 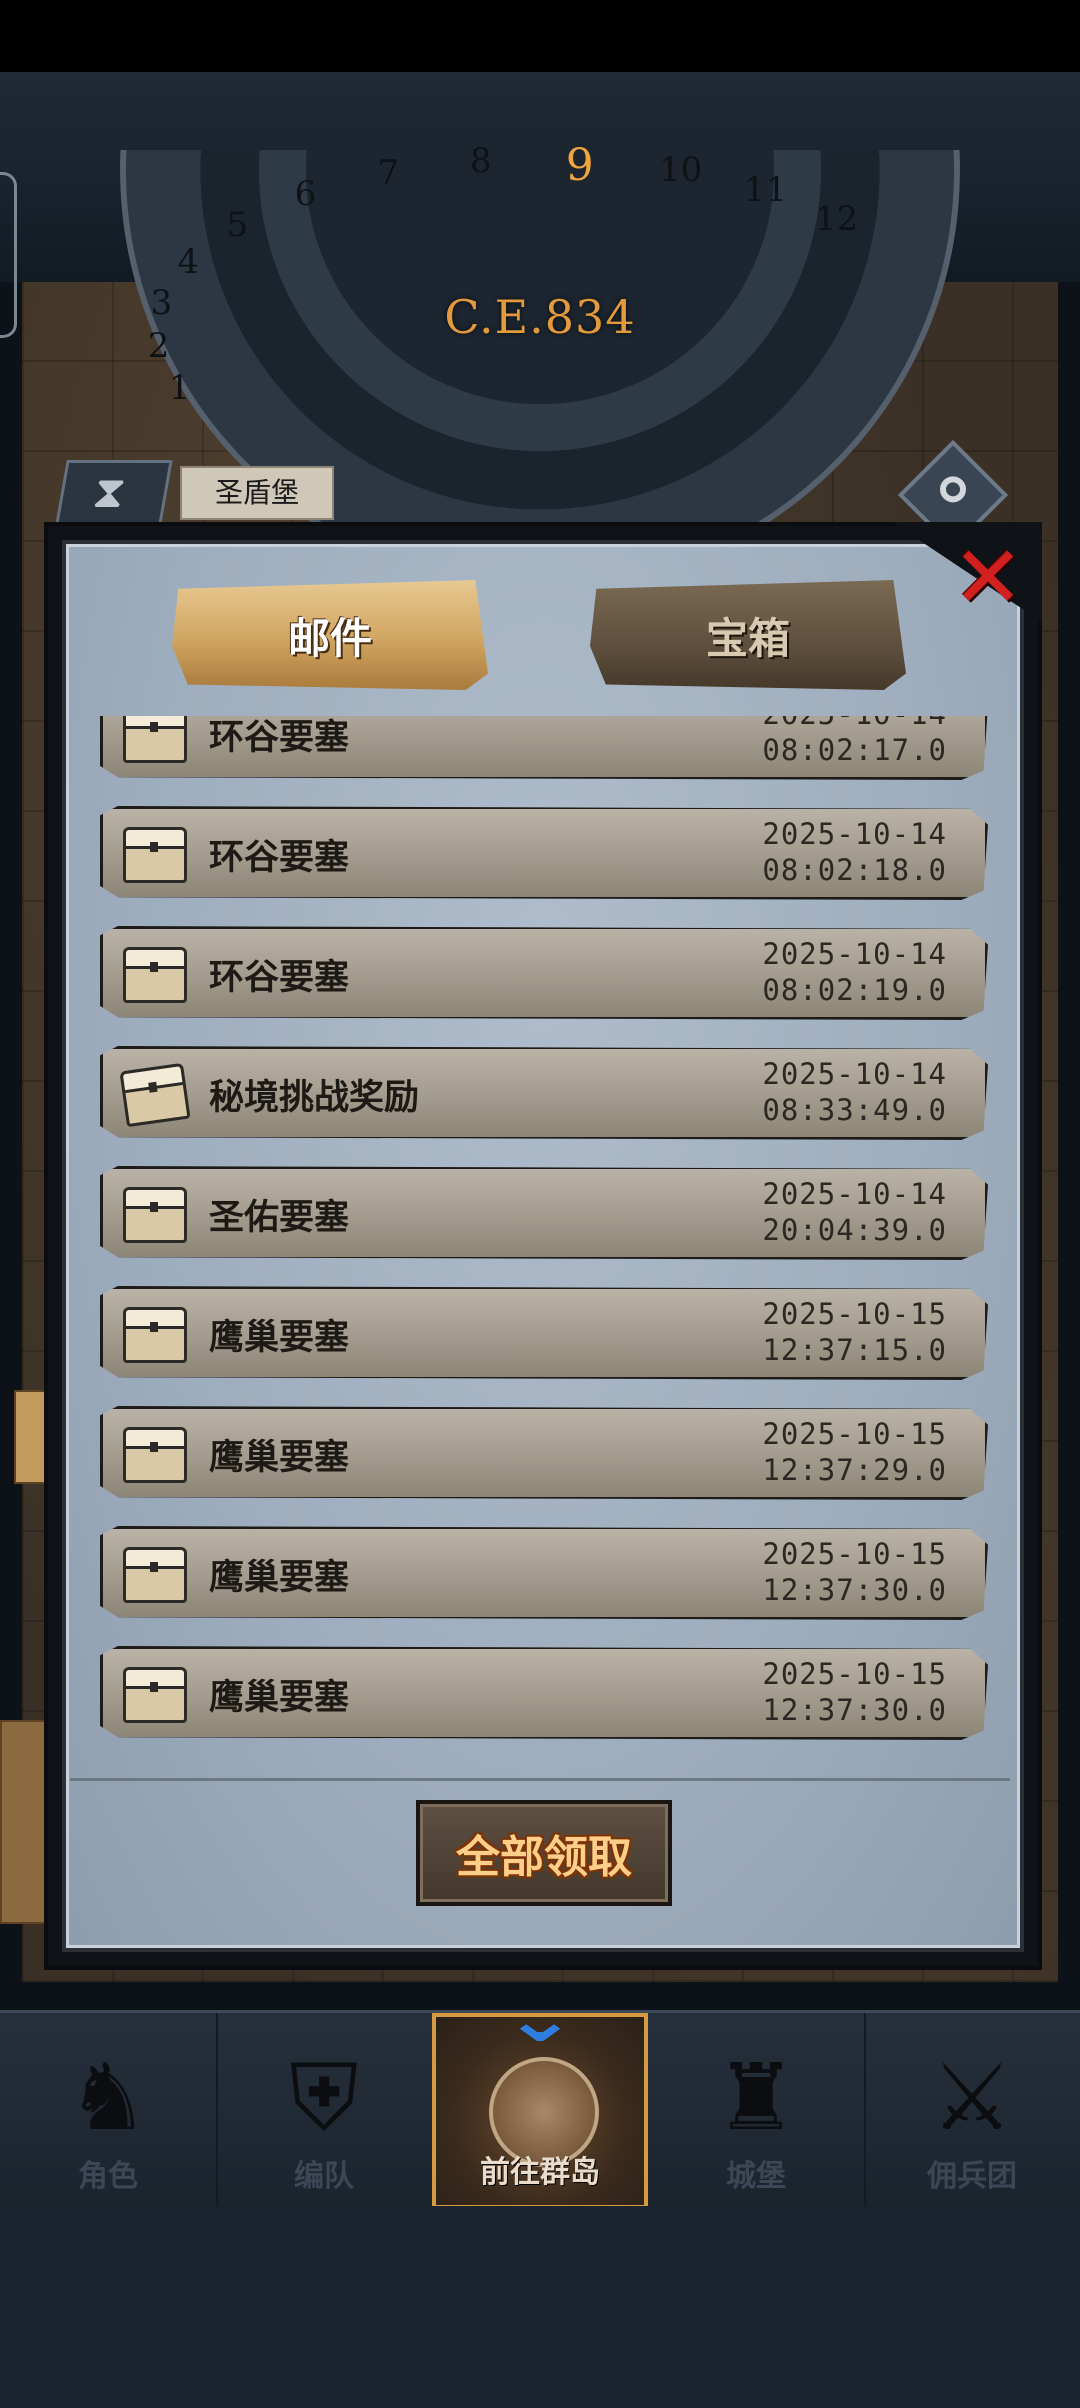 What do you see at coordinates (544, 1333) in the screenshot?
I see `mail-item: 鹰巢要塞 2025-10-15 12:37:15.0` at bounding box center [544, 1333].